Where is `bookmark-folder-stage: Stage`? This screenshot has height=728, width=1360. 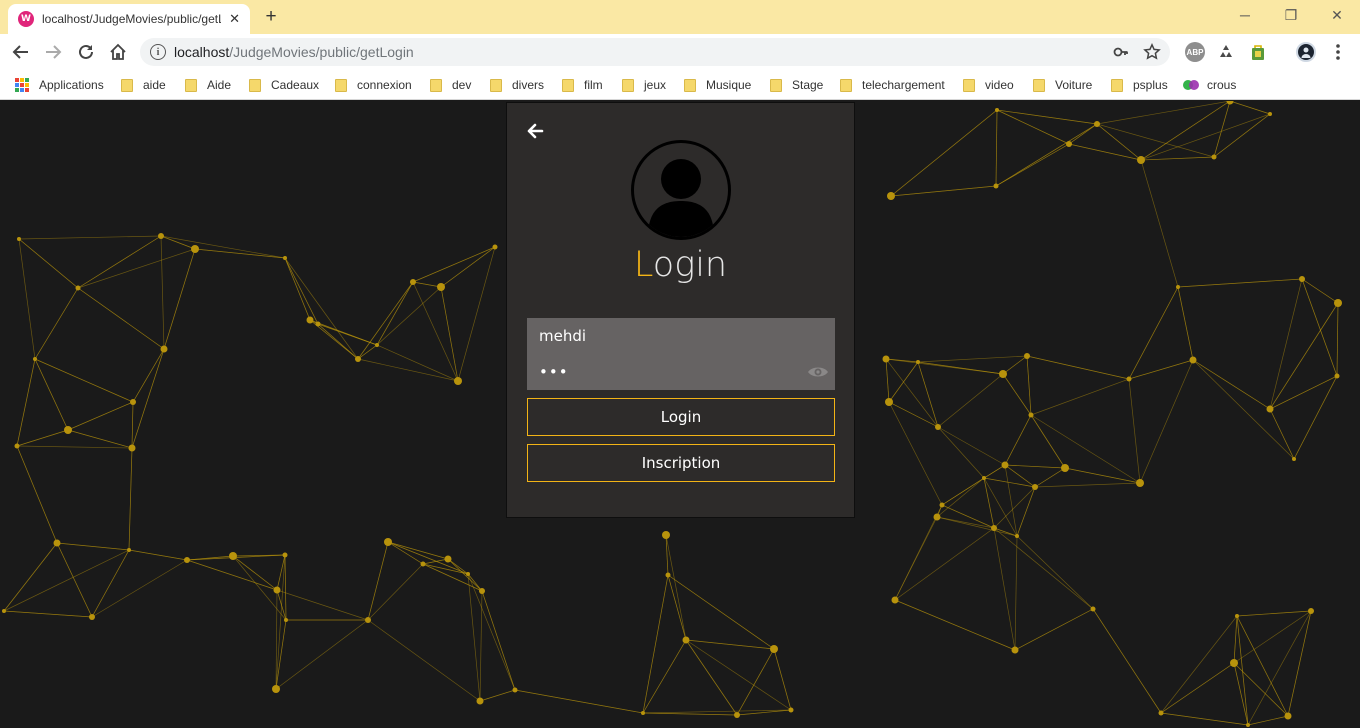 bookmark-folder-stage: Stage is located at coordinates (796, 85).